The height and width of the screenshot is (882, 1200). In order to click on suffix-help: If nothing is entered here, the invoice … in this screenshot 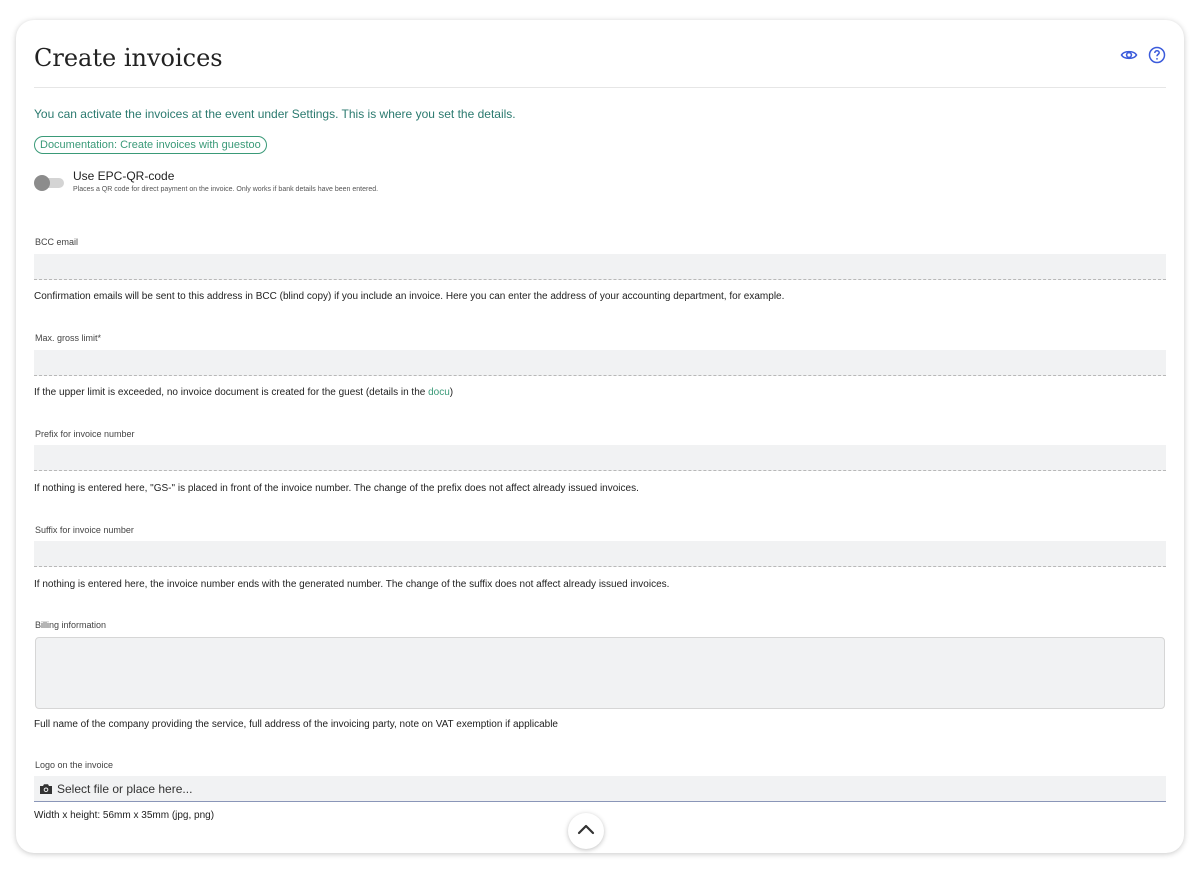, I will do `click(352, 584)`.